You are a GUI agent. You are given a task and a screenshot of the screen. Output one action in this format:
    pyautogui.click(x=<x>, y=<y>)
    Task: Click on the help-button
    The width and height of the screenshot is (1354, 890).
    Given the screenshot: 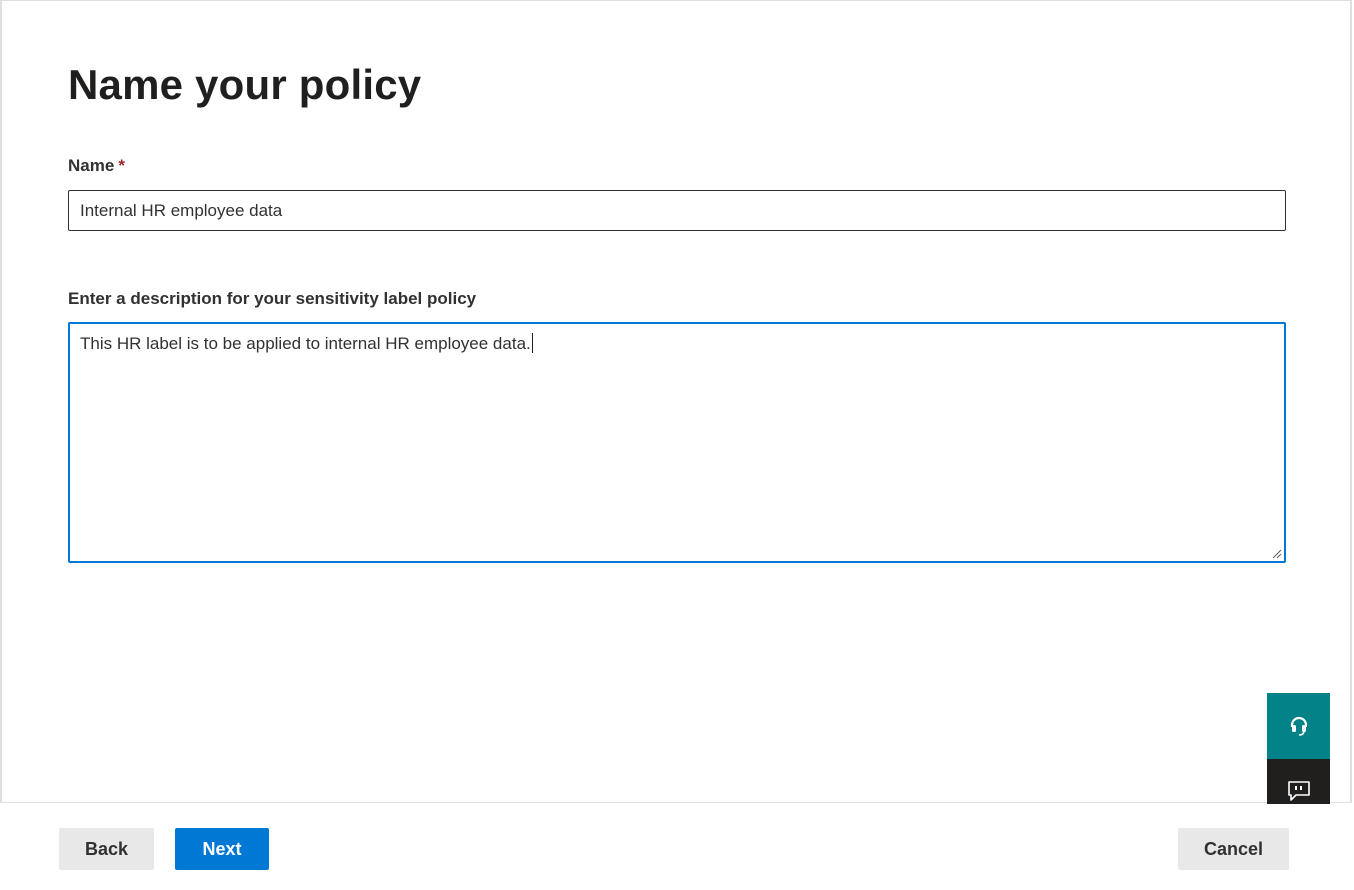 What is the action you would take?
    pyautogui.click(x=1298, y=726)
    